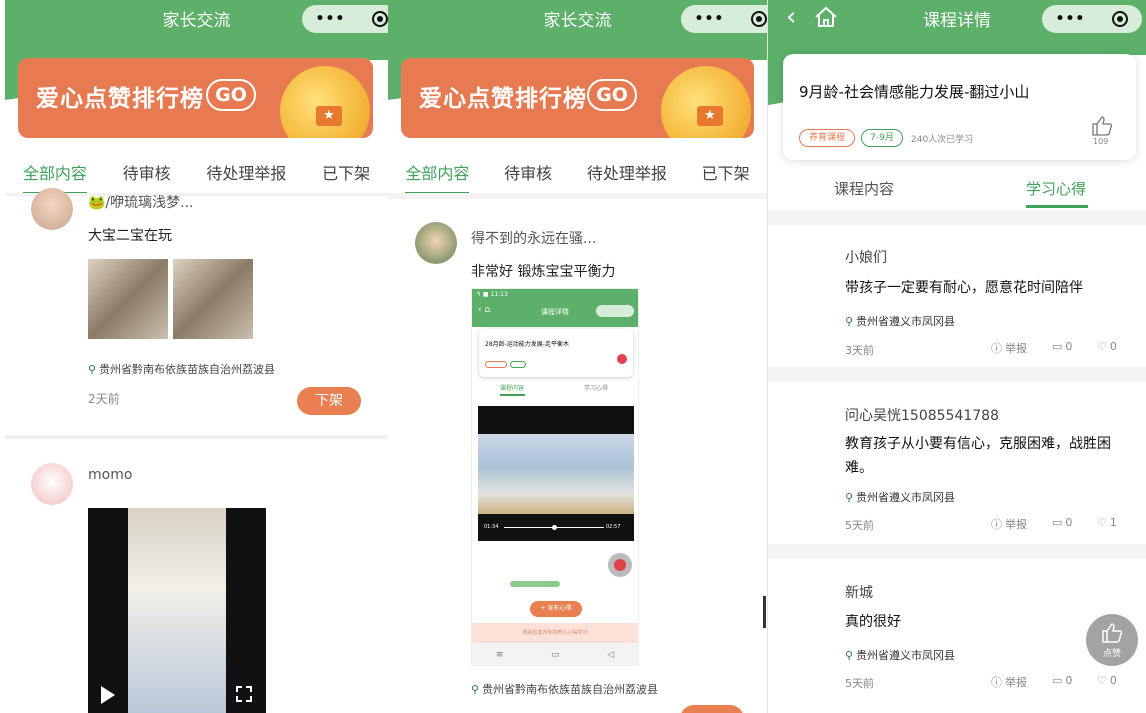 This screenshot has height=713, width=1146. Describe the element at coordinates (1112, 640) in the screenshot. I see `like-fab-button: 点赞` at that location.